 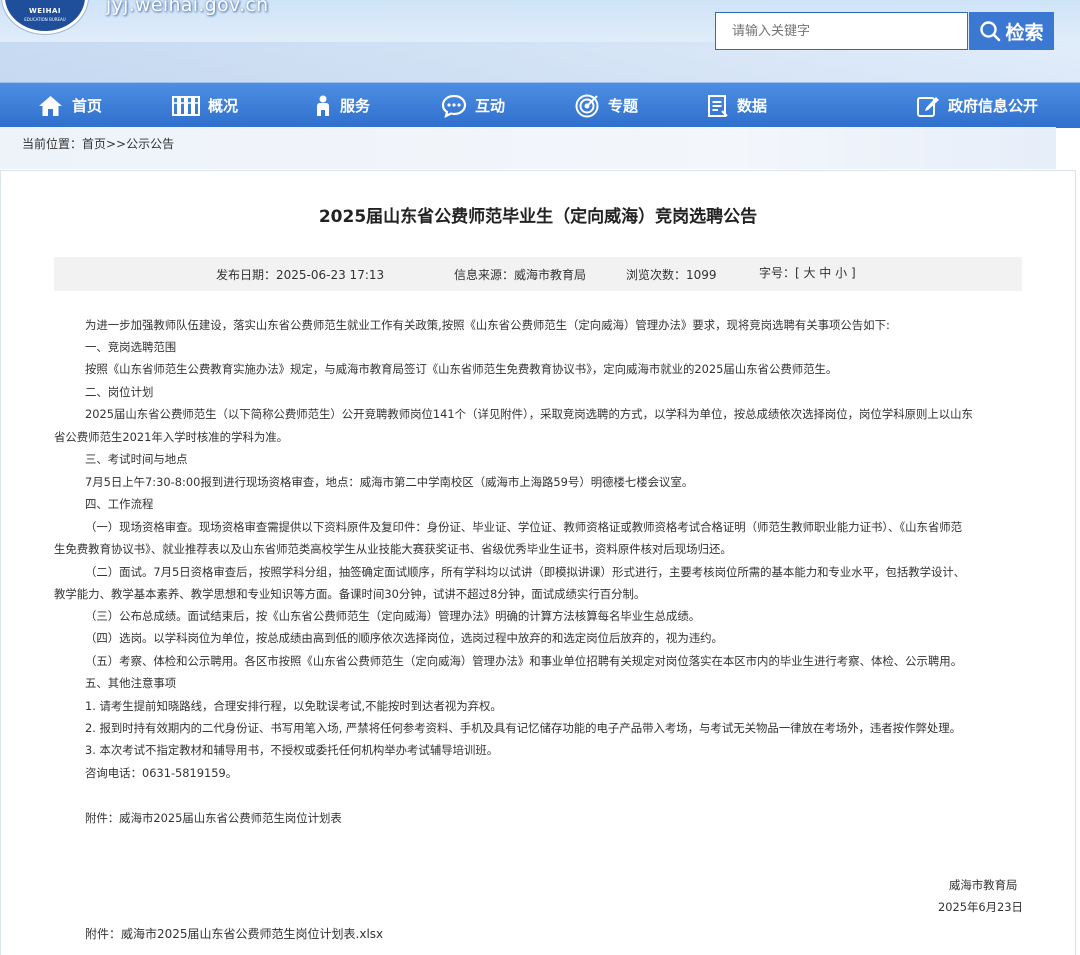 I want to click on nav-label: 数据, so click(x=752, y=106).